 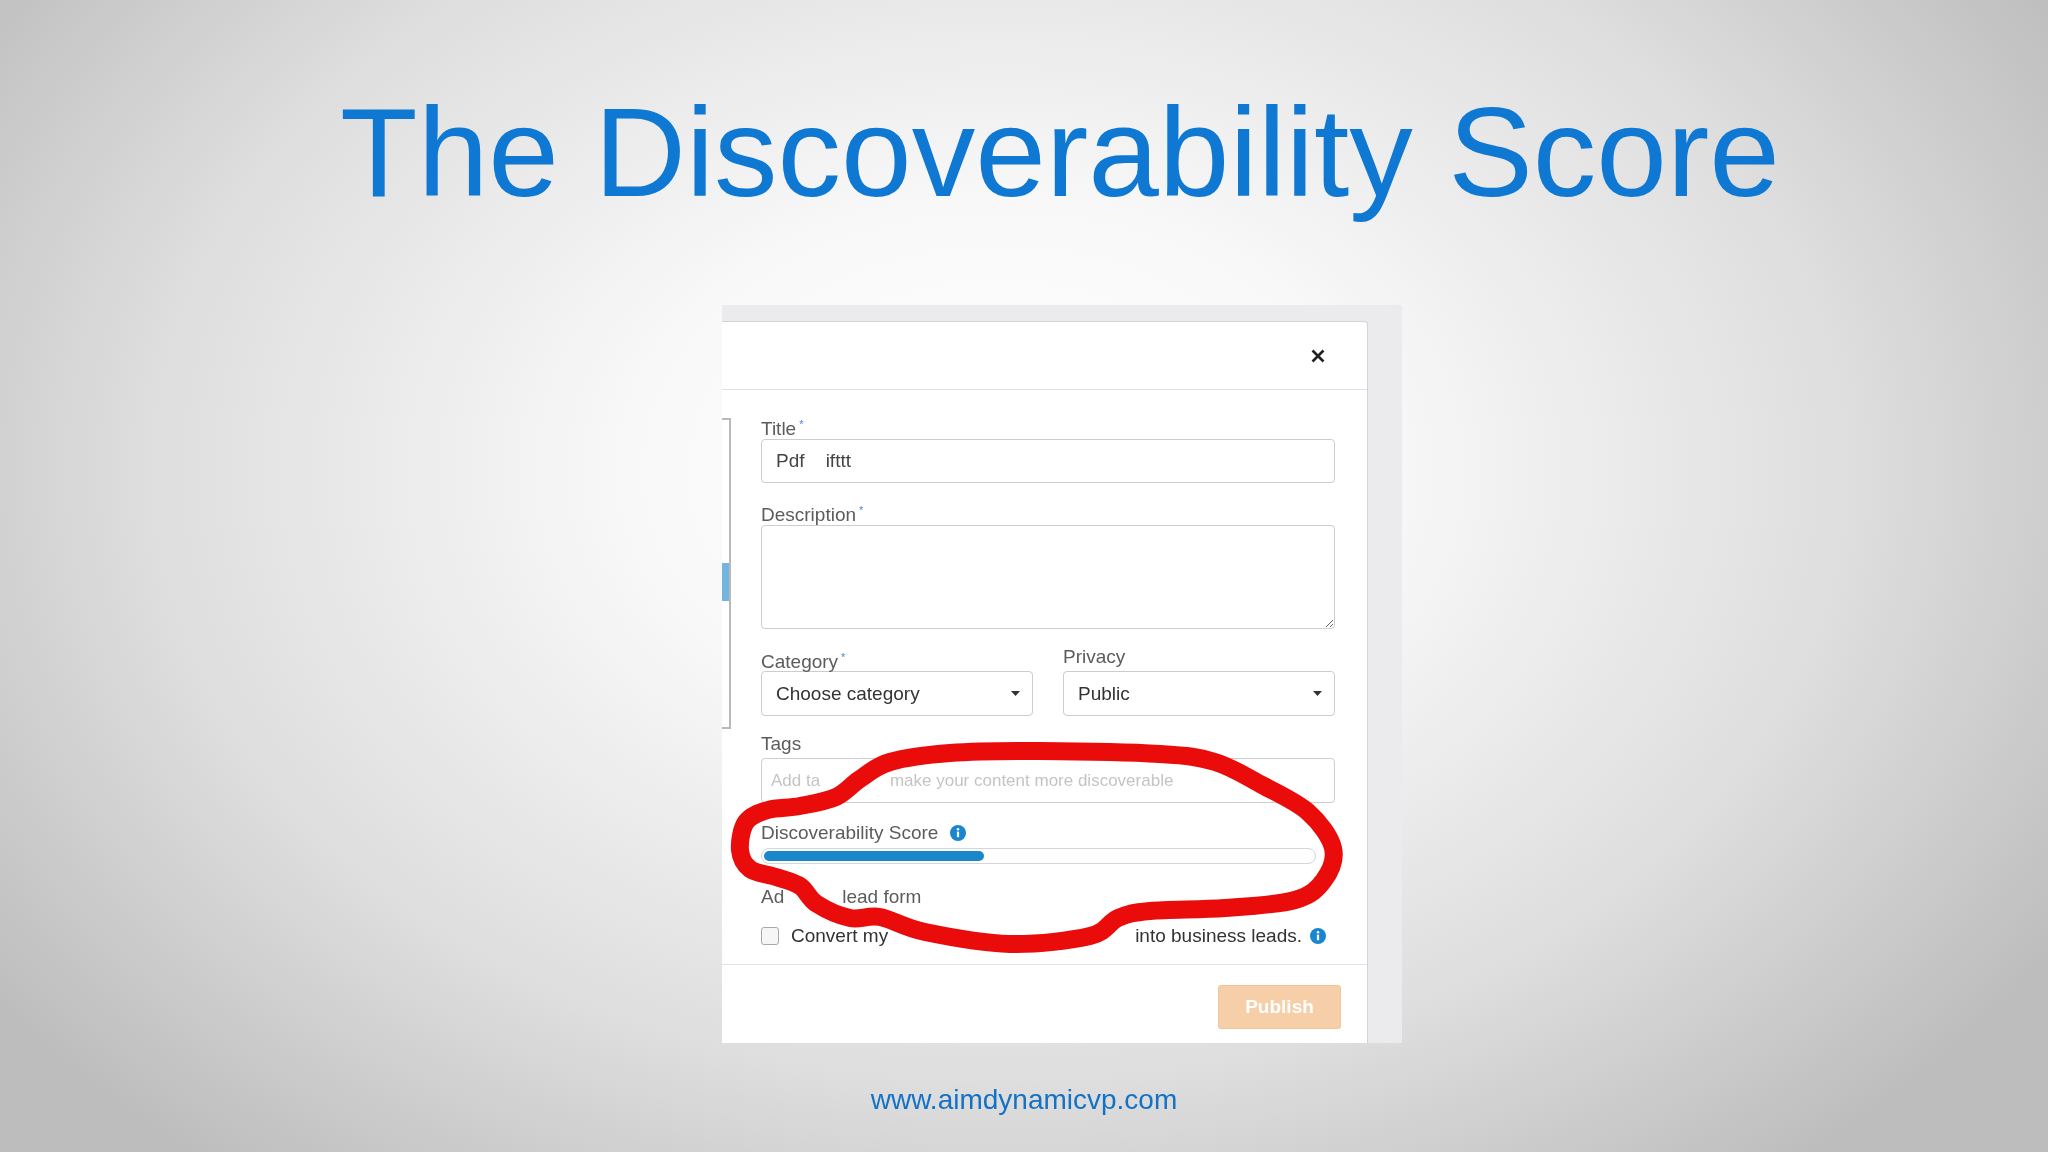 What do you see at coordinates (1219, 936) in the screenshot?
I see `checkbox-label: into business leads.` at bounding box center [1219, 936].